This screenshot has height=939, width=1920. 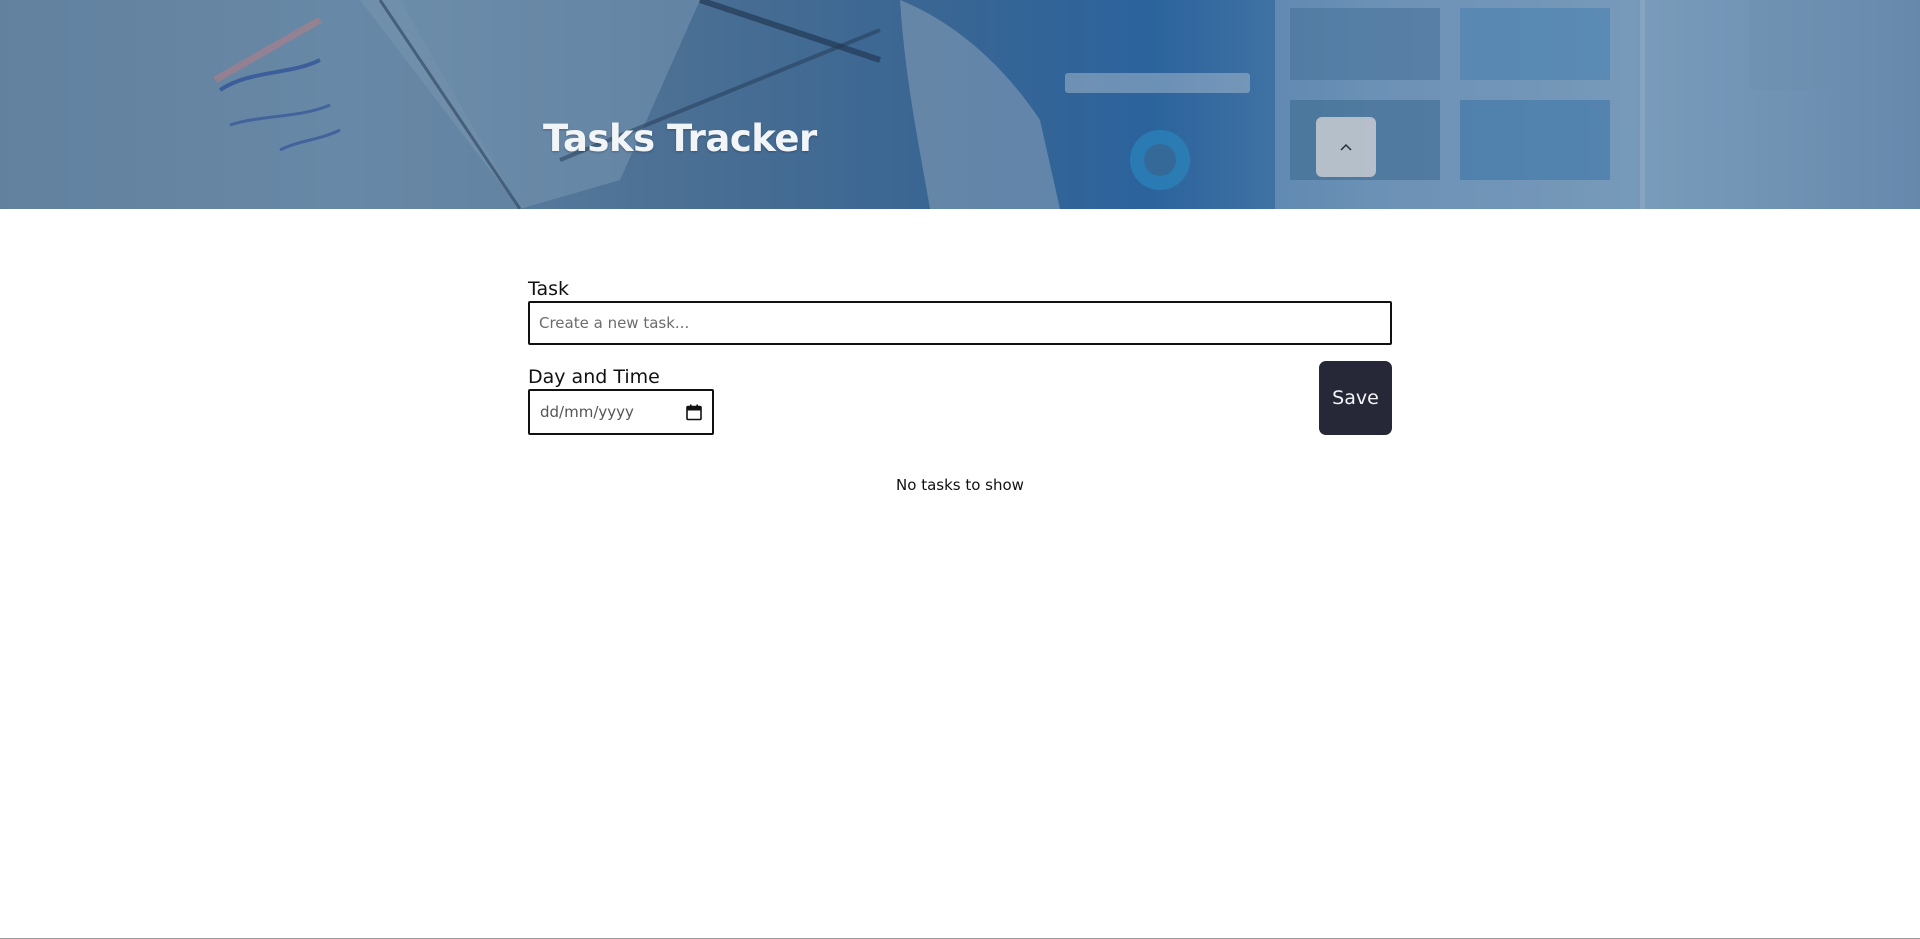 What do you see at coordinates (587, 412) in the screenshot?
I see `date-placeholder: dd/mm/yyyy` at bounding box center [587, 412].